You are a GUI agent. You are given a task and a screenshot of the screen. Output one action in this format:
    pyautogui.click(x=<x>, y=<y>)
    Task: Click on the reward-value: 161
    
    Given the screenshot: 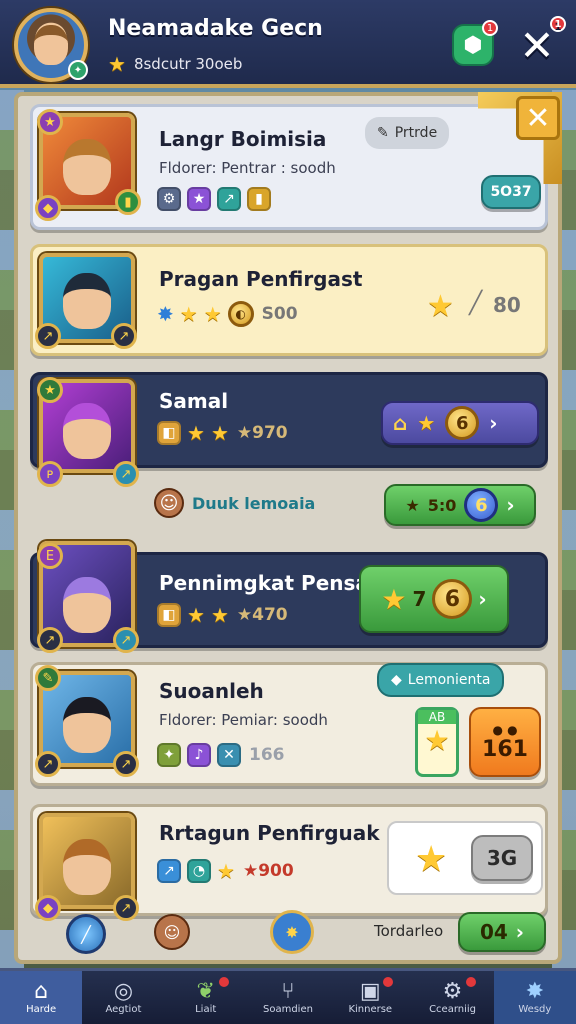 What is the action you would take?
    pyautogui.click(x=505, y=749)
    